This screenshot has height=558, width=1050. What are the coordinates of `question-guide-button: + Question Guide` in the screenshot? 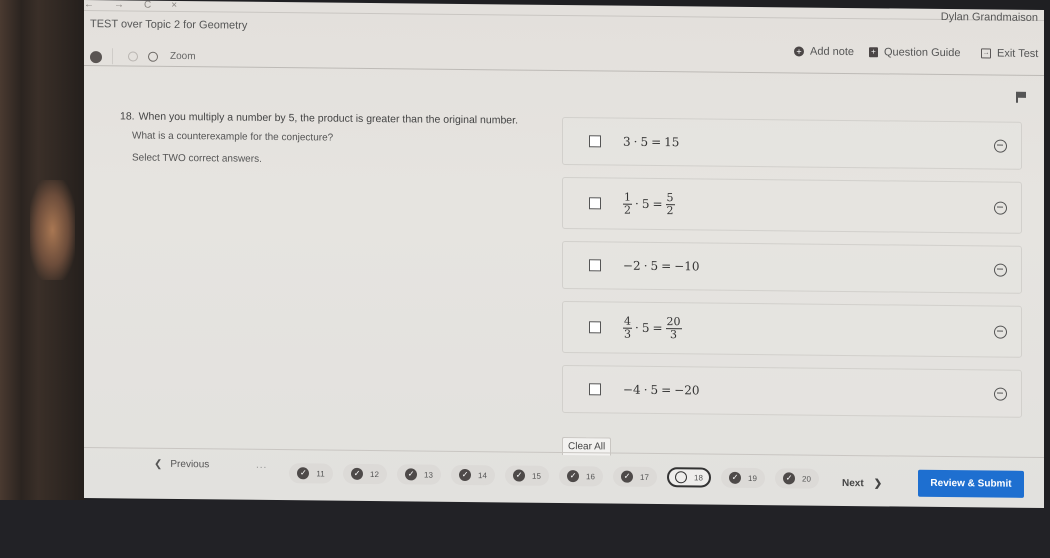 It's located at (914, 52).